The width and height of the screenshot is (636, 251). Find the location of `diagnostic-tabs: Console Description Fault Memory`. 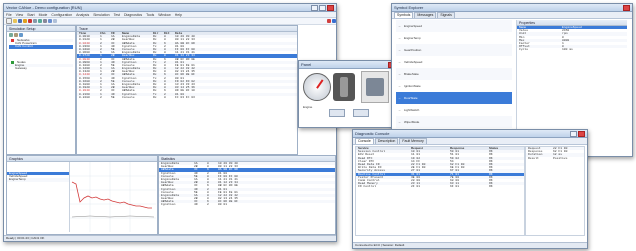

diagnostic-tabs: Console Description Fault Memory is located at coordinates (470, 141).